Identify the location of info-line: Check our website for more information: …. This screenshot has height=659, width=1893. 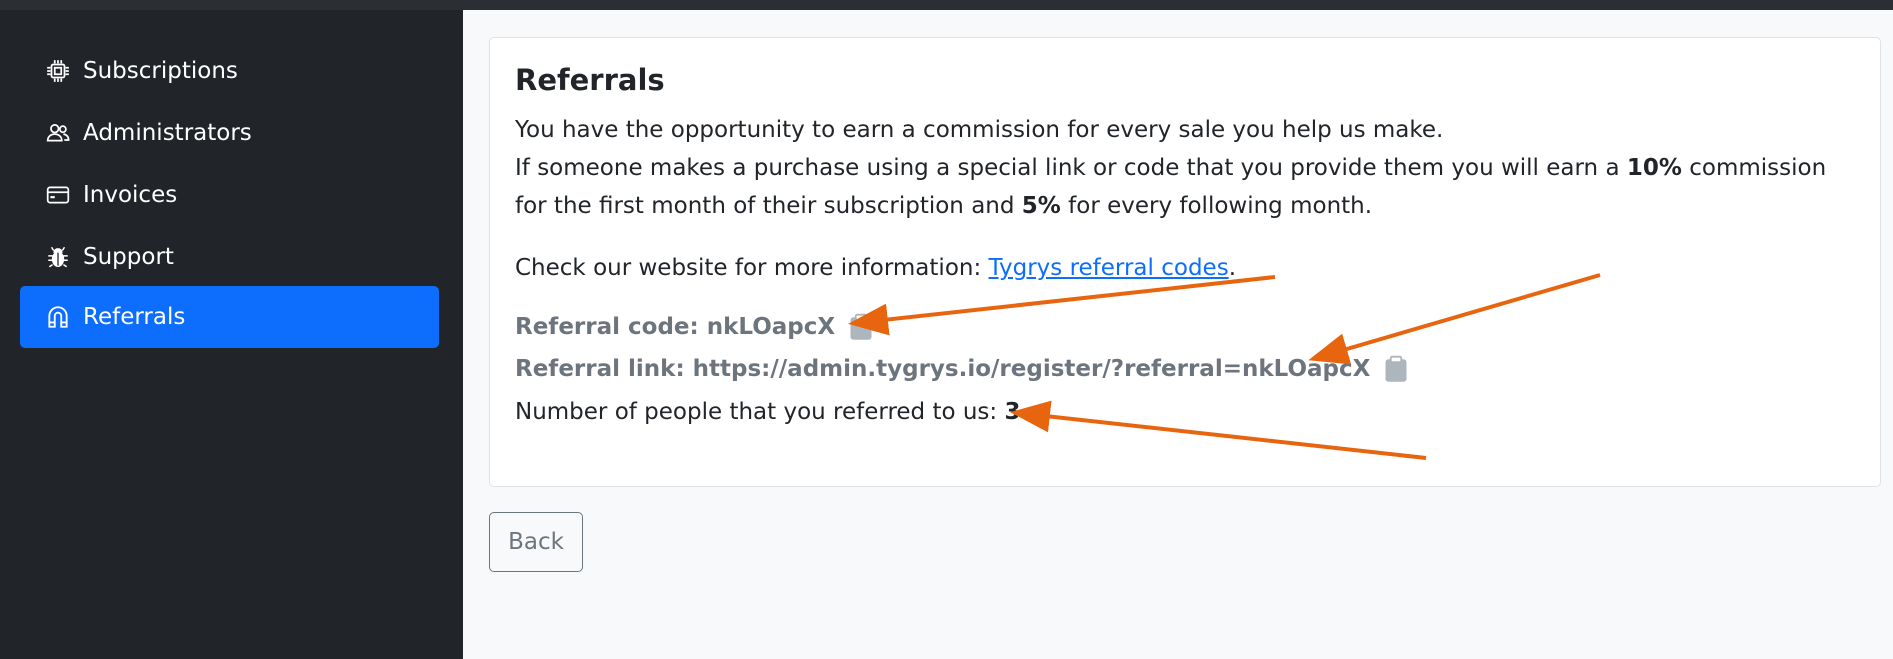
(1190, 268).